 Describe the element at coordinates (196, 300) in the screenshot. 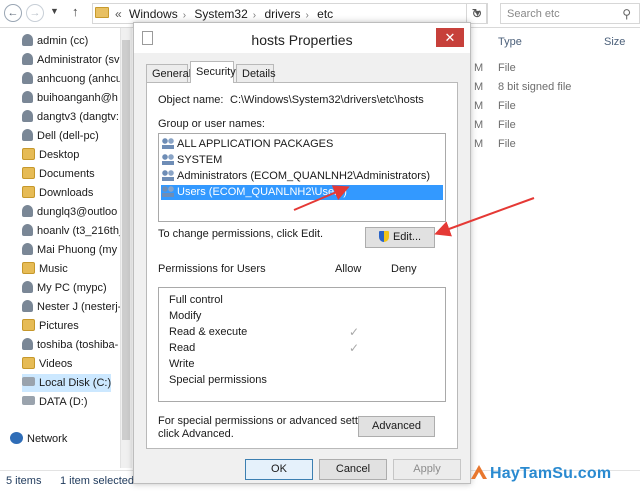

I see `permission-row: Full control` at that location.